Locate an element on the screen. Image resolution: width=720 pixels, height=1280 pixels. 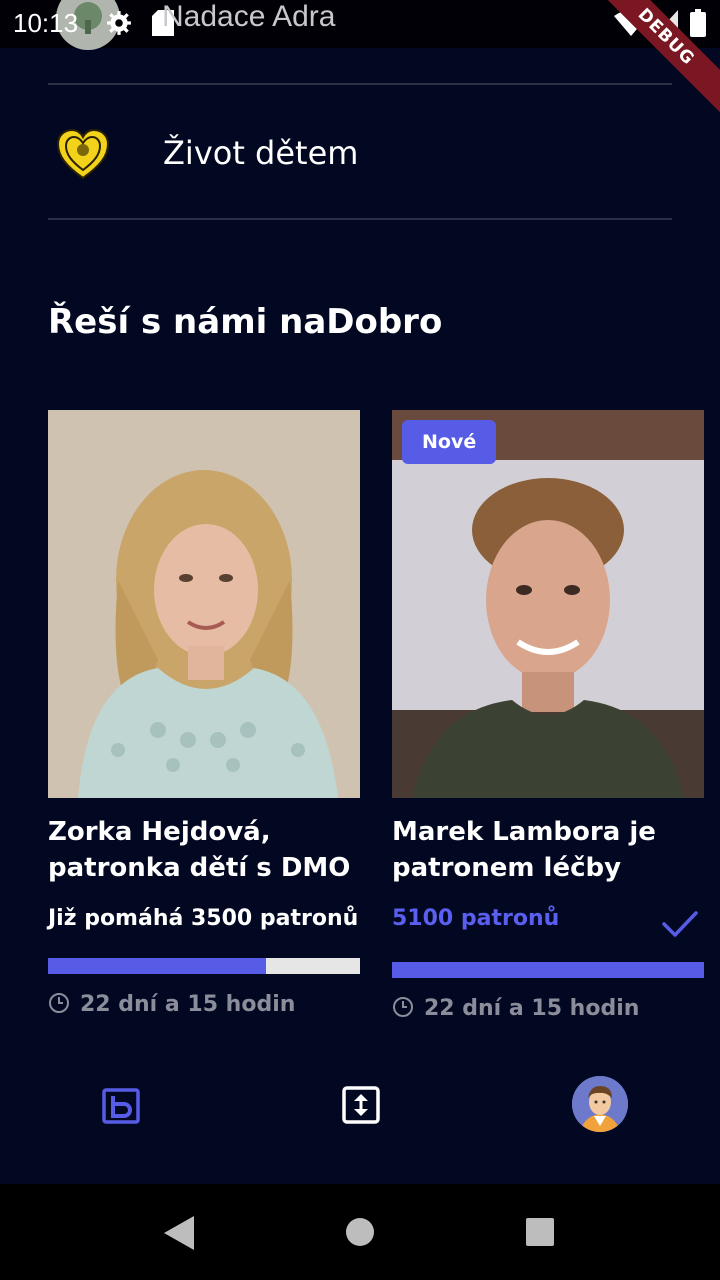
section-title: Řeší s námi naDobro is located at coordinates (245, 322).